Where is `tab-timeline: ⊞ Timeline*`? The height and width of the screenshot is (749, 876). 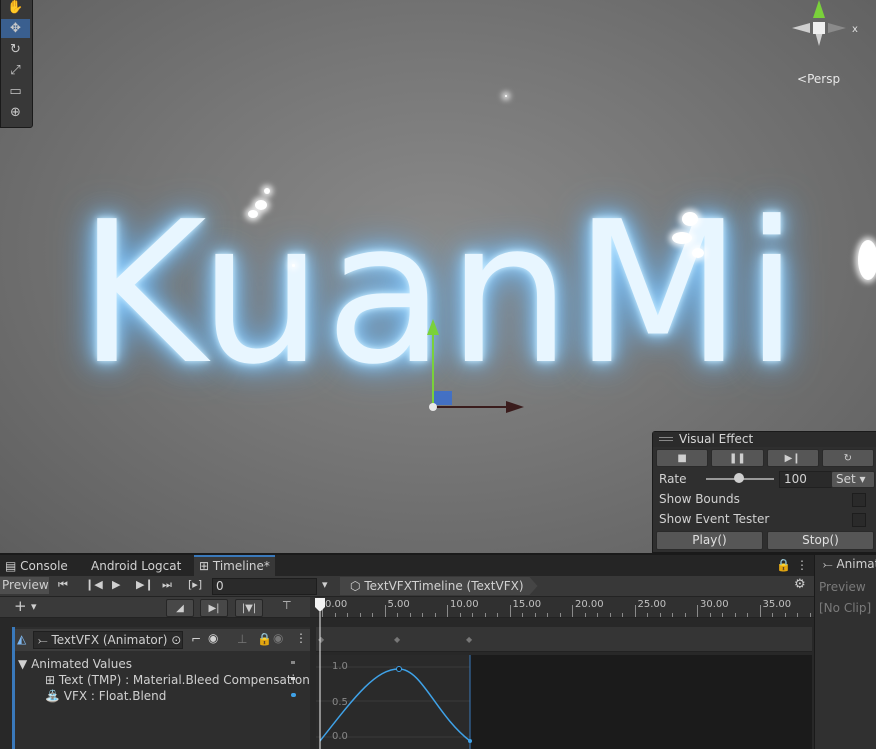
tab-timeline: ⊞ Timeline* is located at coordinates (234, 565).